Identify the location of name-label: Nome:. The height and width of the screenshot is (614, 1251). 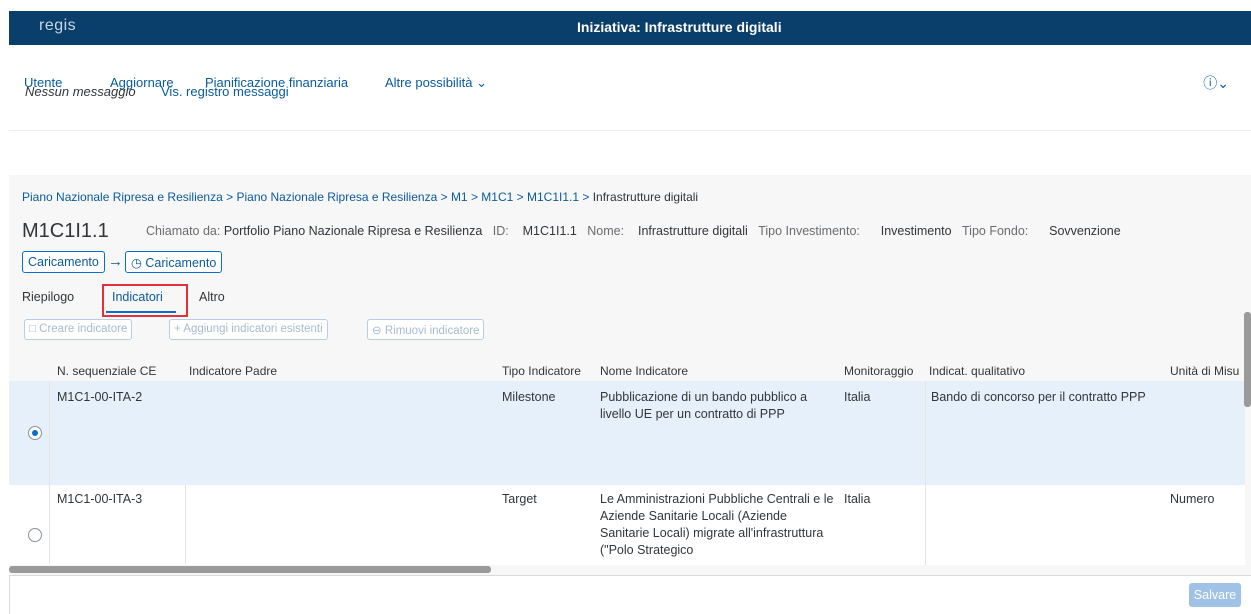
(606, 231).